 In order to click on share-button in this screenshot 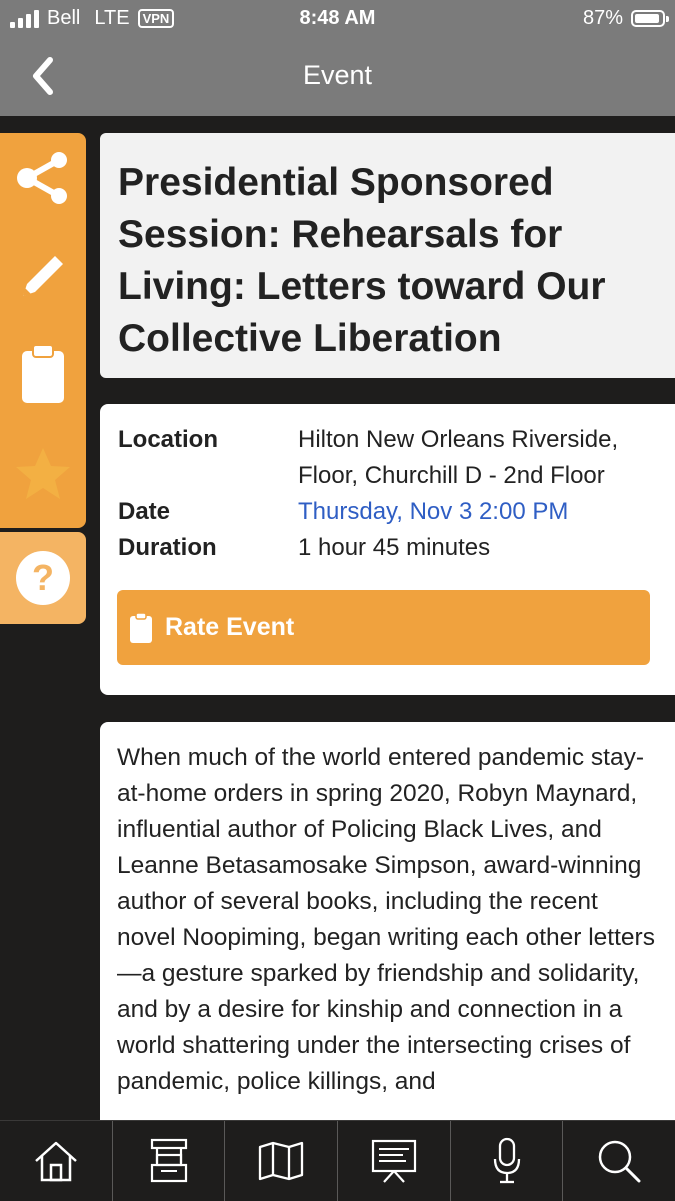, I will do `click(43, 178)`.